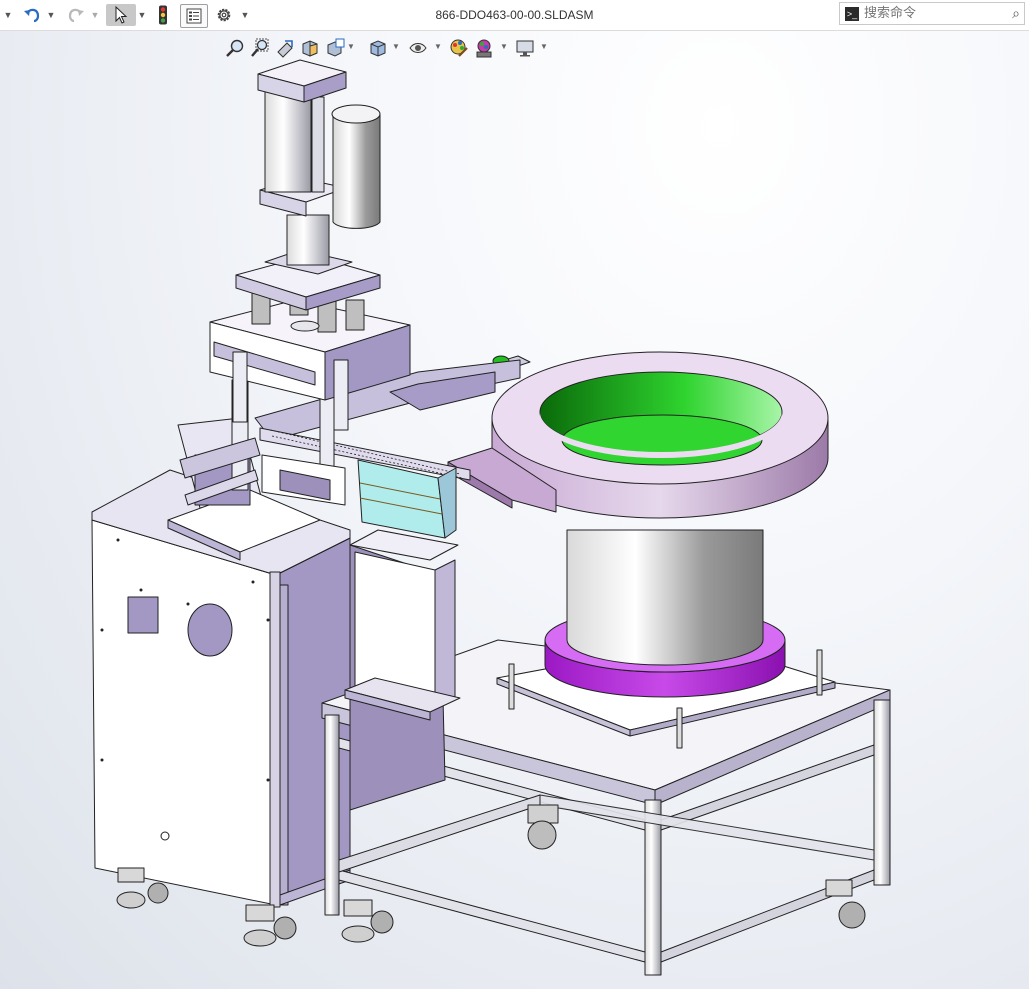 This screenshot has width=1029, height=989. I want to click on zoom-to-area-icon, so click(260, 47).